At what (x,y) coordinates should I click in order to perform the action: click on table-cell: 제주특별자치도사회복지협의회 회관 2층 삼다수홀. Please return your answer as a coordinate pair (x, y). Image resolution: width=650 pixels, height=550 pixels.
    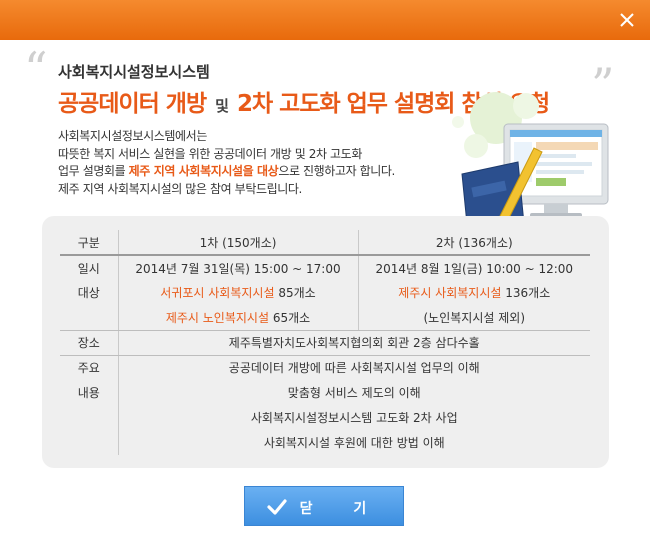
    Looking at the image, I should click on (353, 343).